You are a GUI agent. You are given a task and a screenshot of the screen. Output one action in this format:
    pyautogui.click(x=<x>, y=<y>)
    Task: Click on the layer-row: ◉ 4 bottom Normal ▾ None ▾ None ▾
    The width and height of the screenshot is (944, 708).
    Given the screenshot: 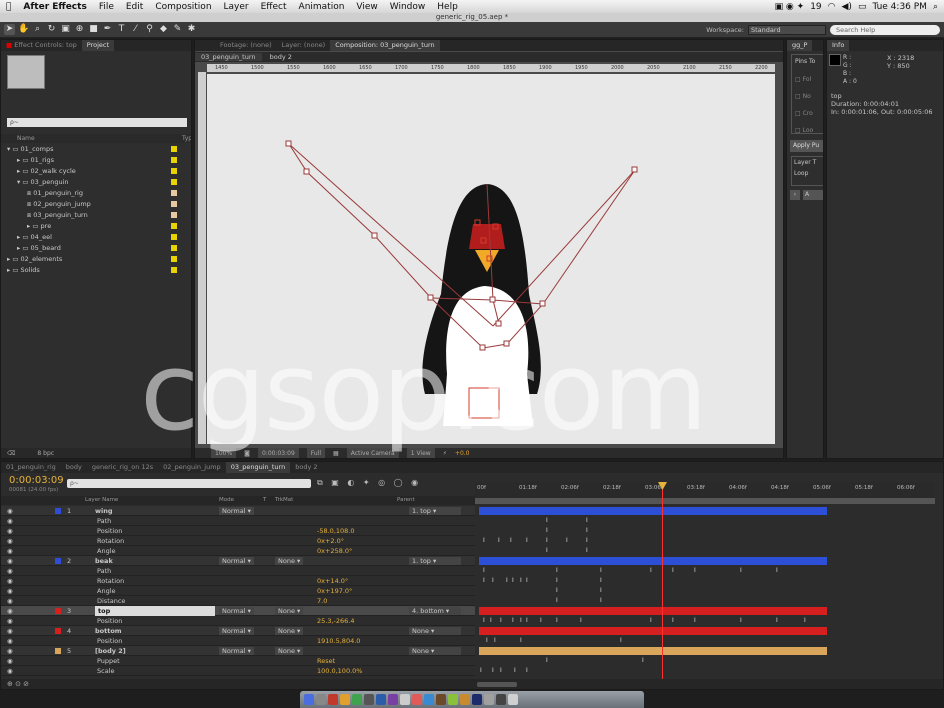 What is the action you would take?
    pyautogui.click(x=238, y=631)
    